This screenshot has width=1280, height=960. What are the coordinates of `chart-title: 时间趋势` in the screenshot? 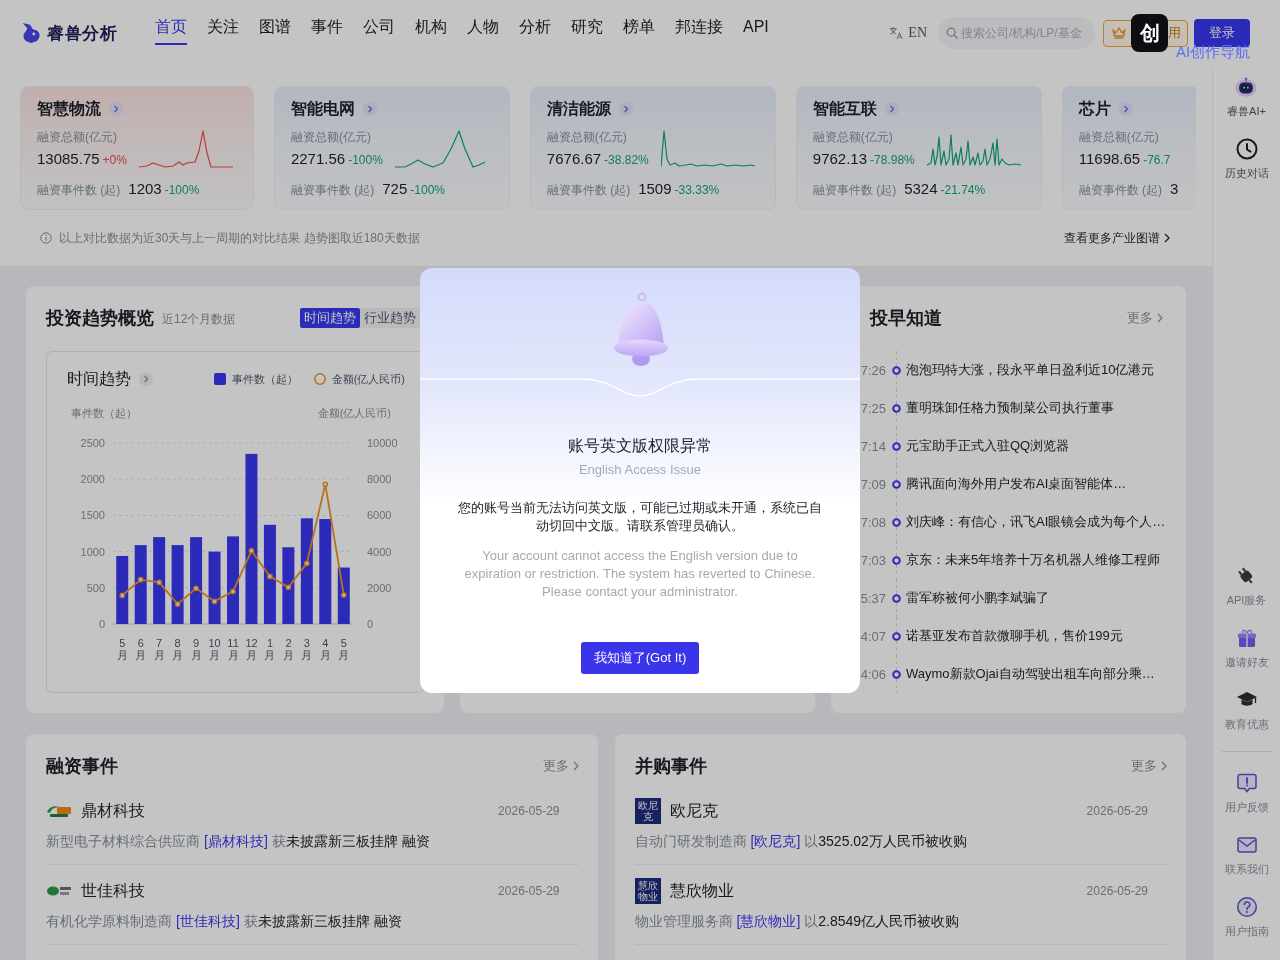 It's located at (99, 378).